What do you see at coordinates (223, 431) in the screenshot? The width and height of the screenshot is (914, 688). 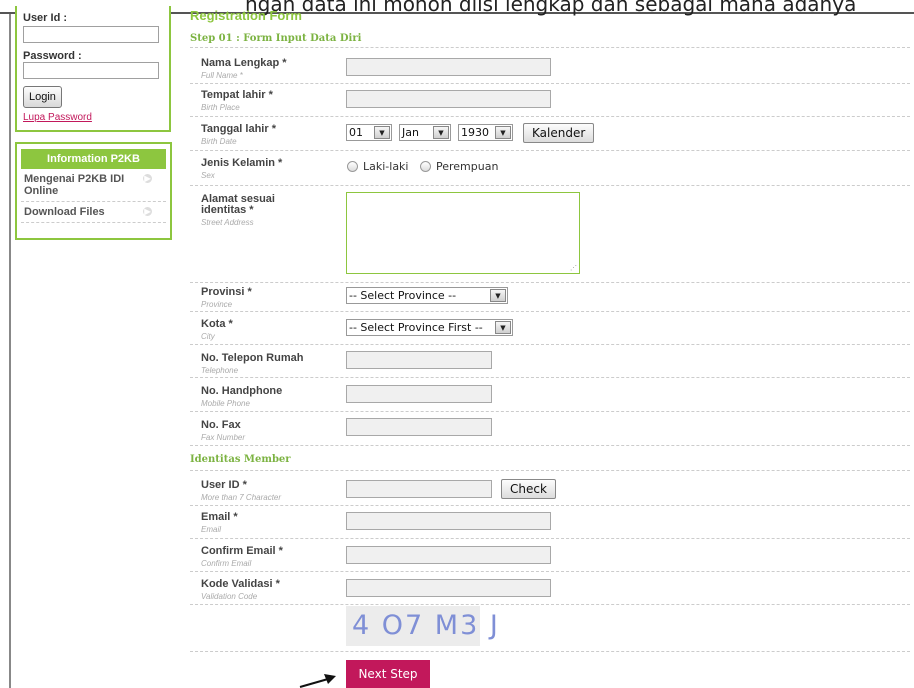 I see `fax-label: No. Fax Fax Number` at bounding box center [223, 431].